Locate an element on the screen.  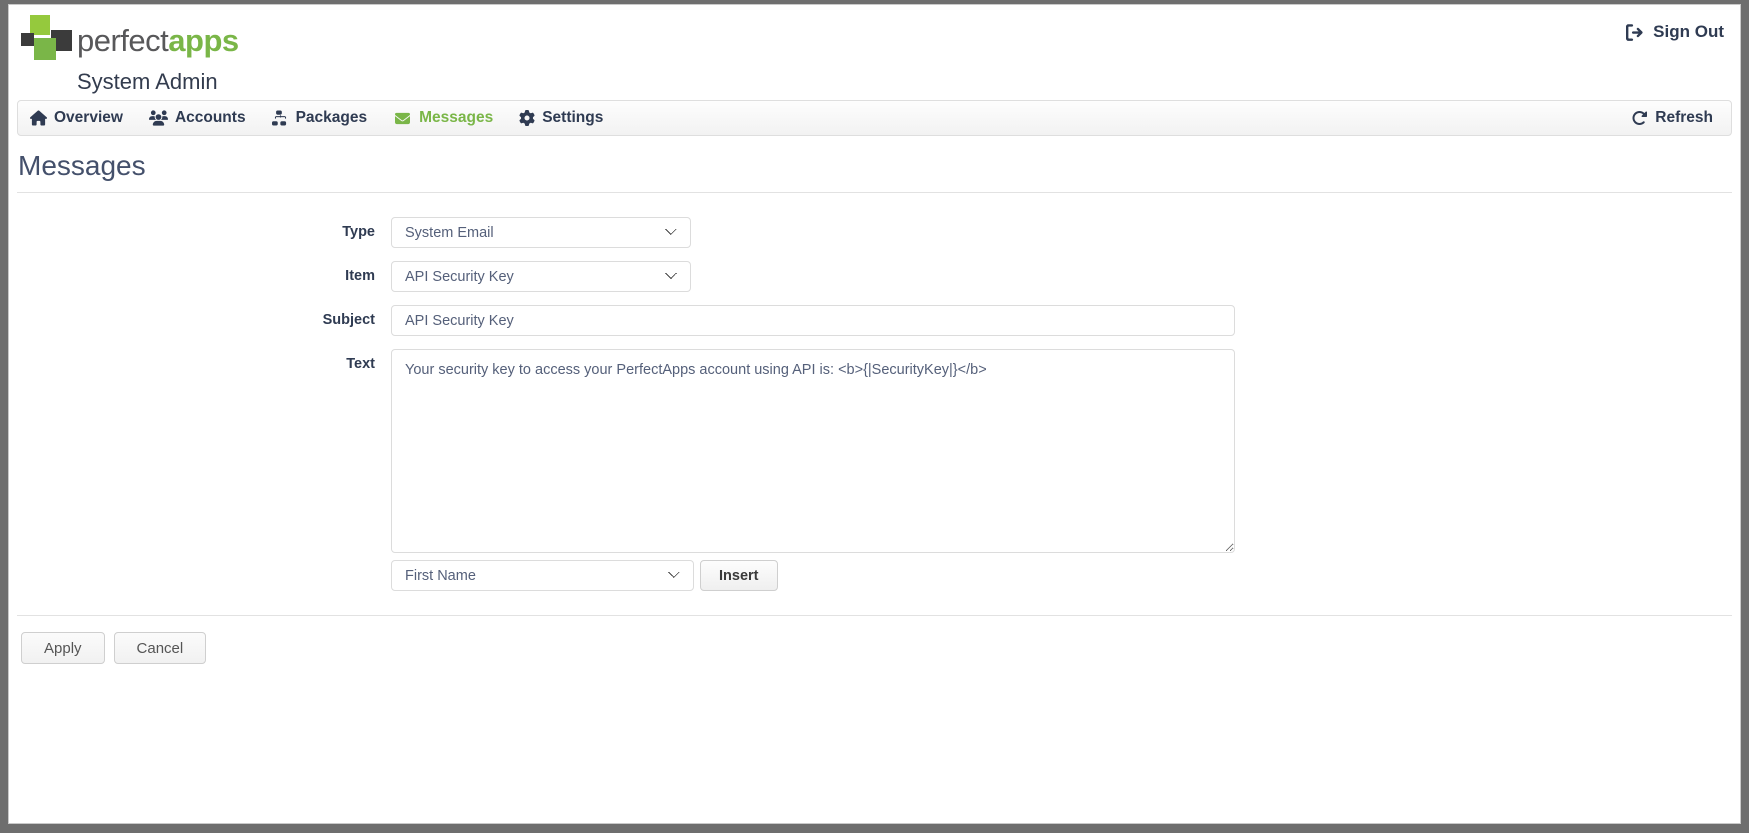
cancel-button: Cancel is located at coordinates (160, 648).